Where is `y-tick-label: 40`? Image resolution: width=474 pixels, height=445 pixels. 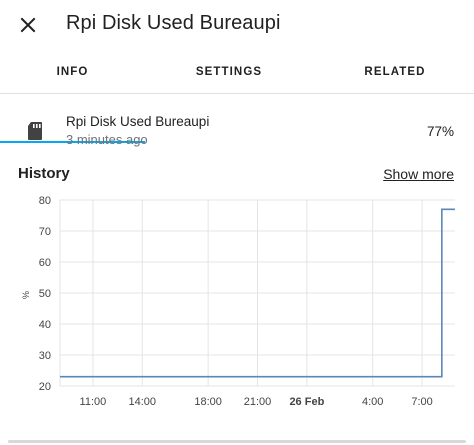 y-tick-label: 40 is located at coordinates (45, 325).